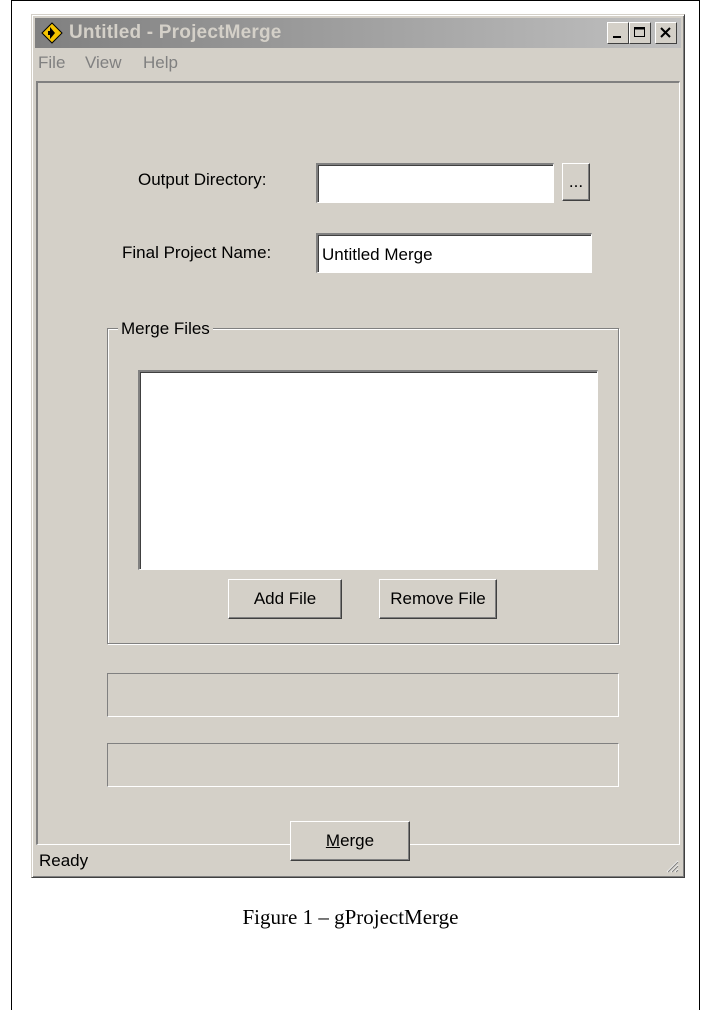 This screenshot has width=701, height=1010. I want to click on window-title: Untitled - ProjectMerge, so click(175, 32).